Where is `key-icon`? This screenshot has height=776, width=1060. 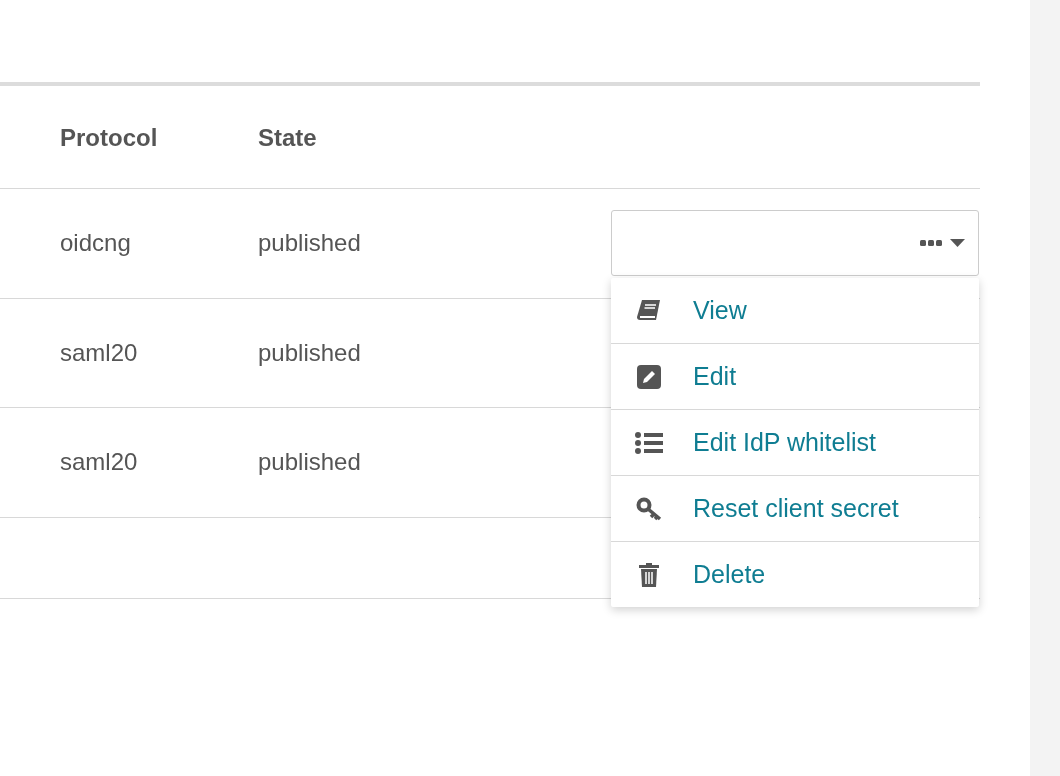 key-icon is located at coordinates (649, 508).